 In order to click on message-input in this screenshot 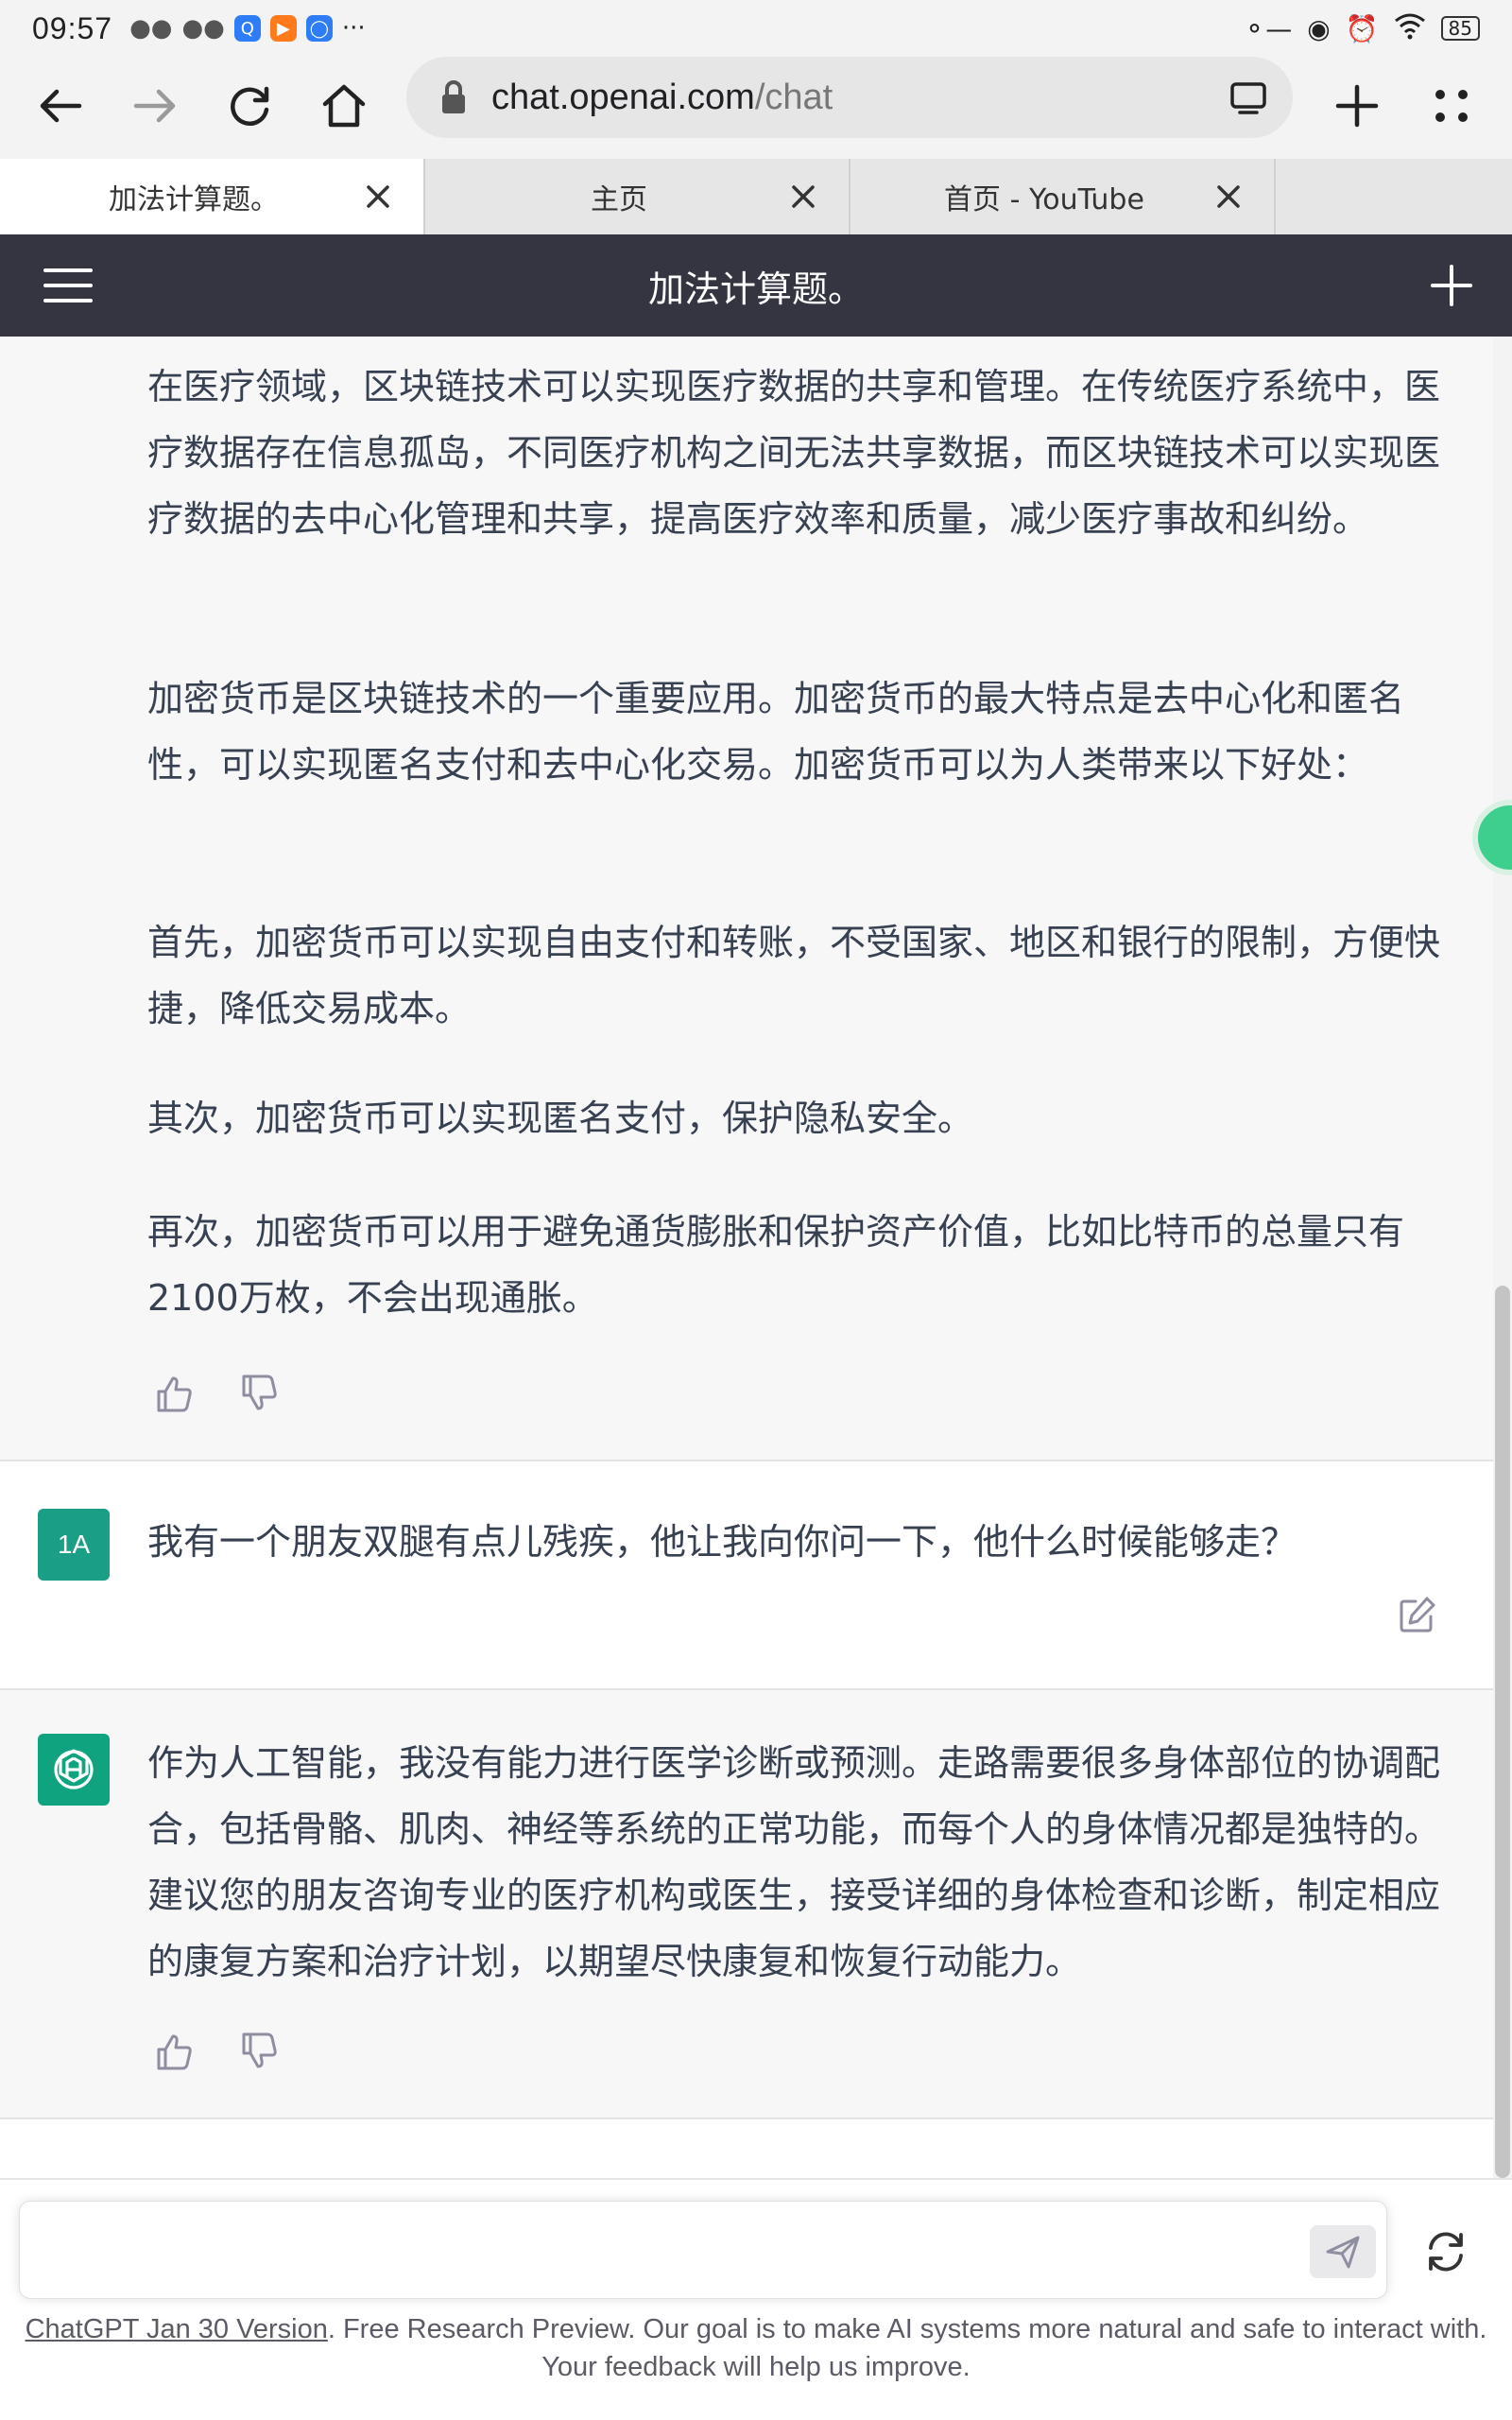, I will do `click(703, 2250)`.